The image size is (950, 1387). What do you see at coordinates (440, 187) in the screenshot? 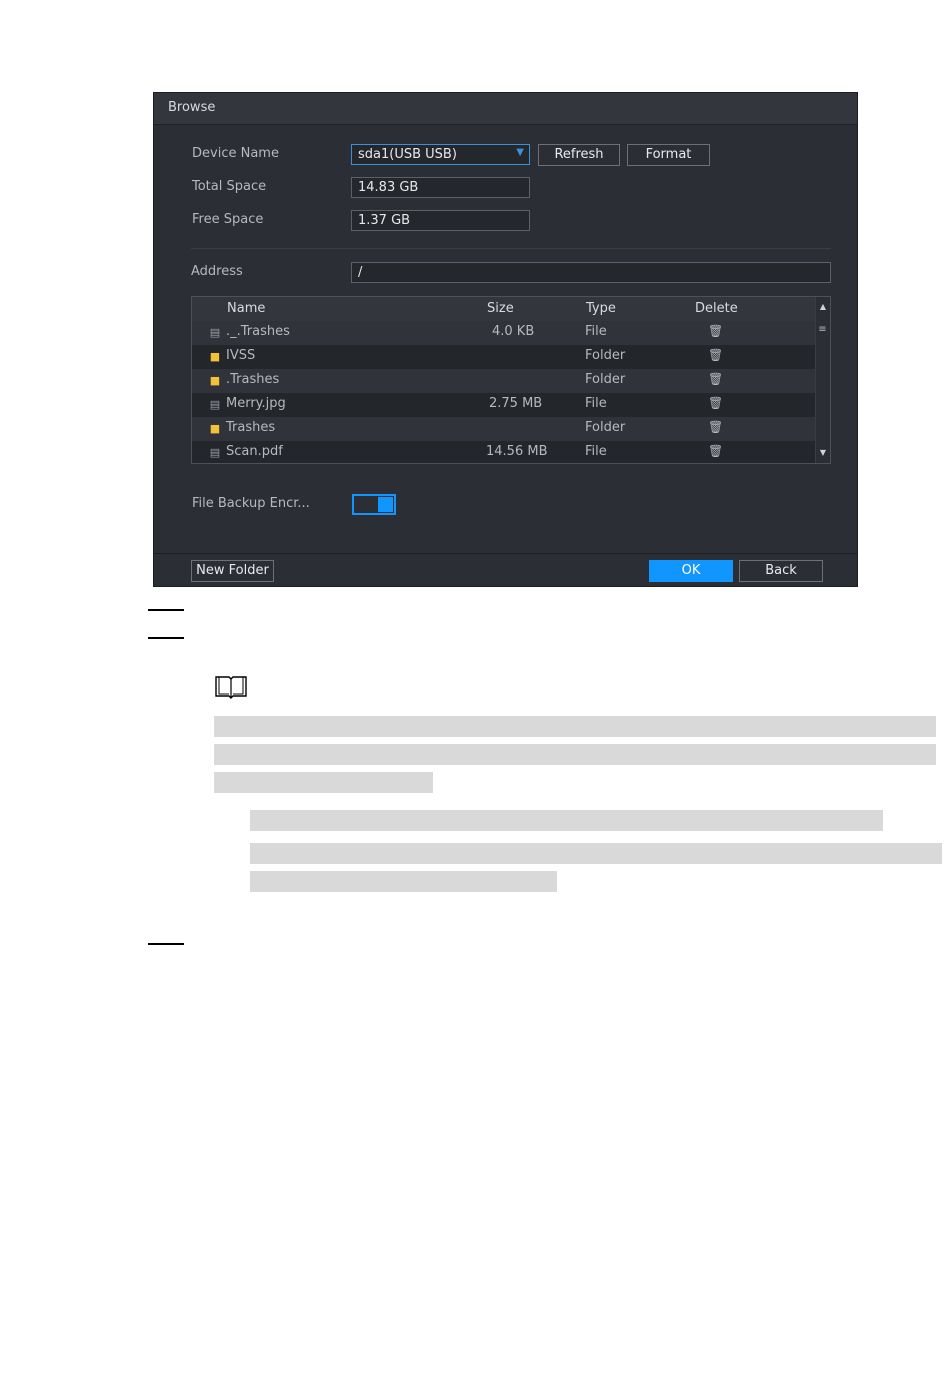
I see `total-space-field: 14.83 GB` at bounding box center [440, 187].